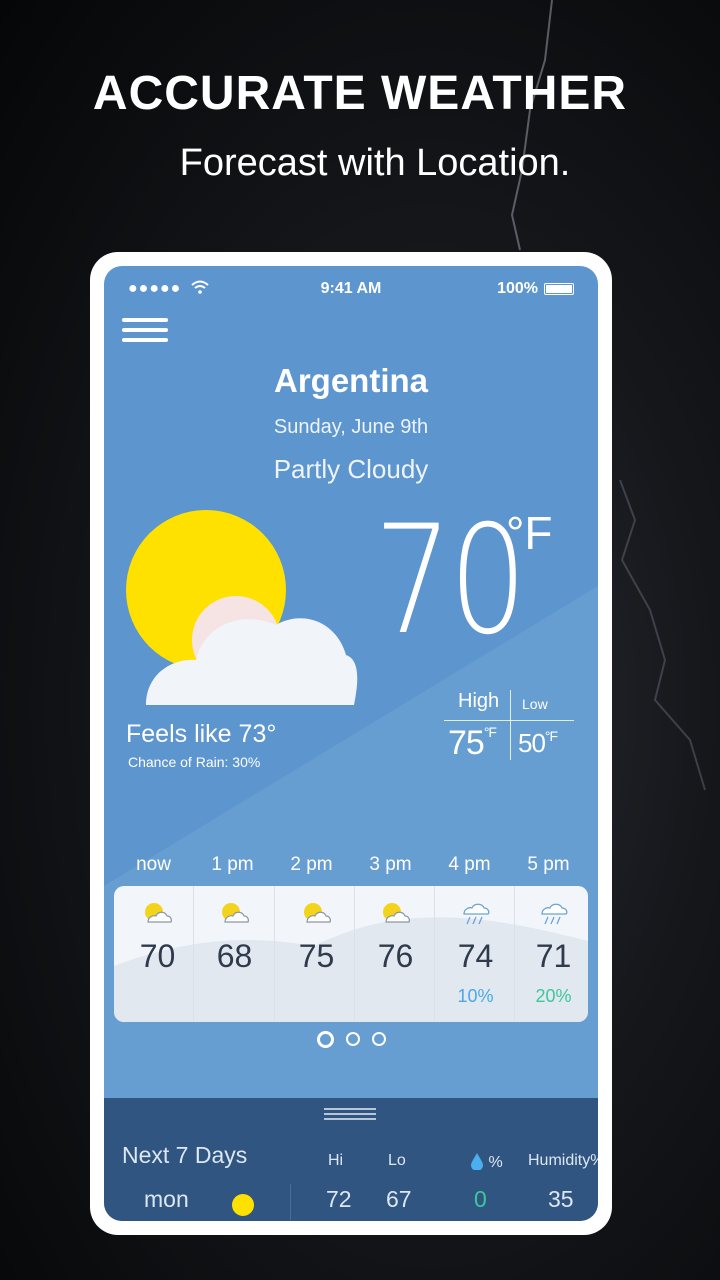 The height and width of the screenshot is (1280, 720). Describe the element at coordinates (145, 331) in the screenshot. I see `hamburger-menu-icon` at that location.